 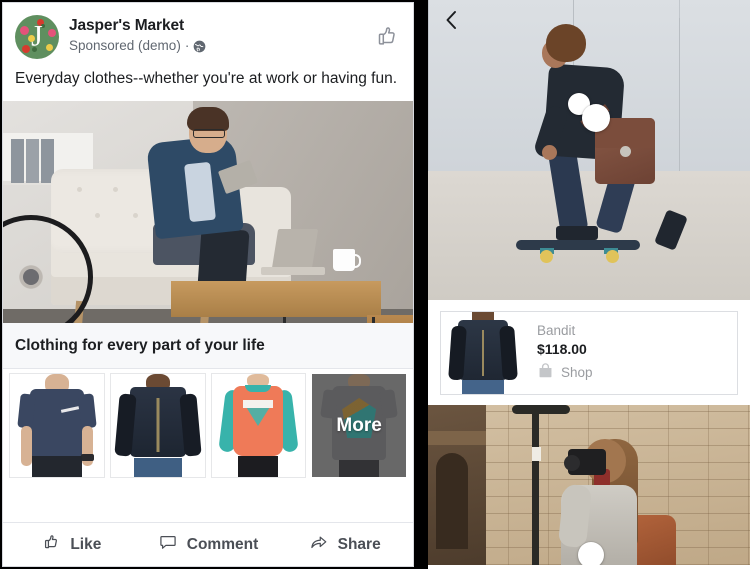 What do you see at coordinates (329, 320) in the screenshot?
I see `hero-table-frame` at bounding box center [329, 320].